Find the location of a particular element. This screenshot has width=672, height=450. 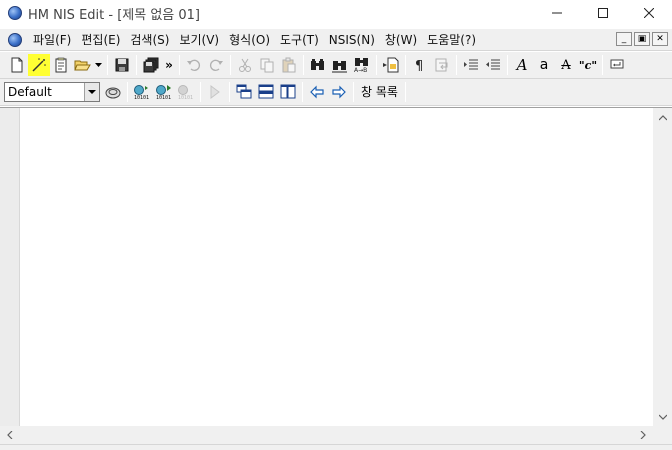

pilcrow-icon: ¶ is located at coordinates (419, 66).